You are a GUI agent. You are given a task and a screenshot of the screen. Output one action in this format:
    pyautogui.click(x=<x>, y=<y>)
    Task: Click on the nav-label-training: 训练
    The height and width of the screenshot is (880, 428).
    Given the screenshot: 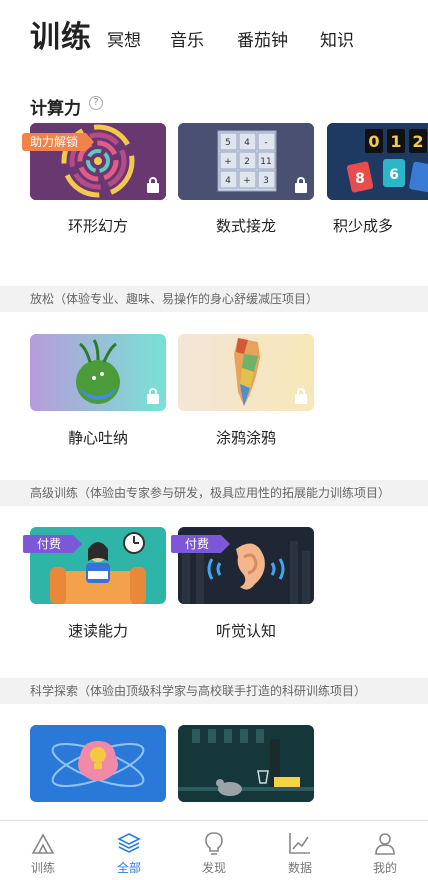 What is the action you would take?
    pyautogui.click(x=42, y=868)
    